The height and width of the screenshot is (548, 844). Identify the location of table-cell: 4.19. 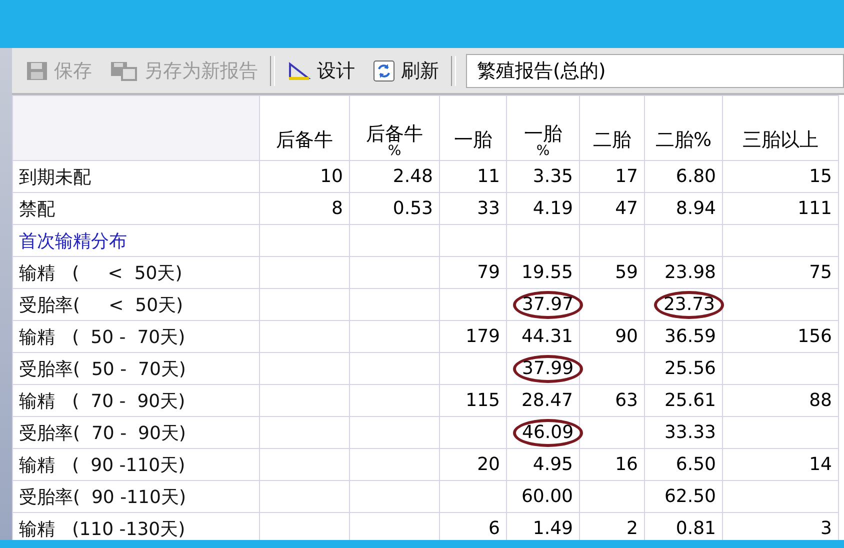
(552, 208).